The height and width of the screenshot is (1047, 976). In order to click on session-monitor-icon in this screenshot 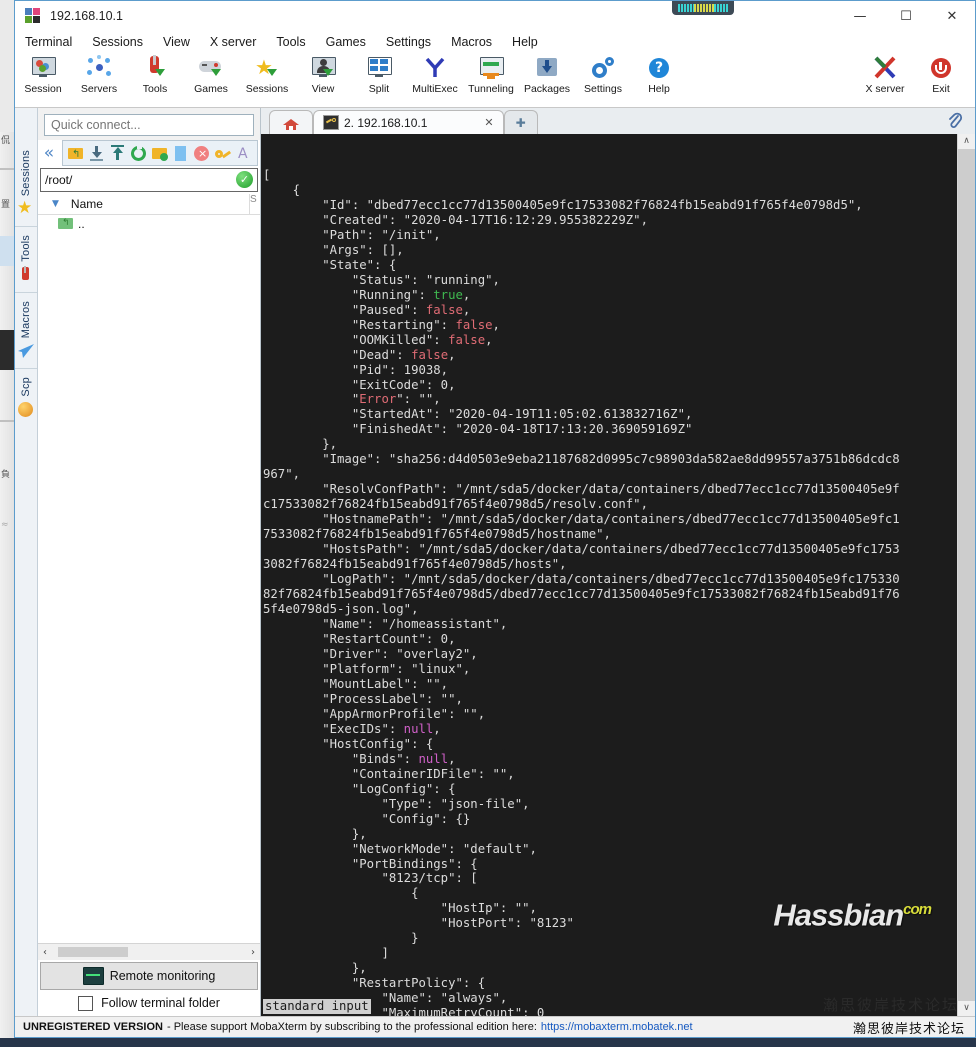, I will do `click(43, 68)`.